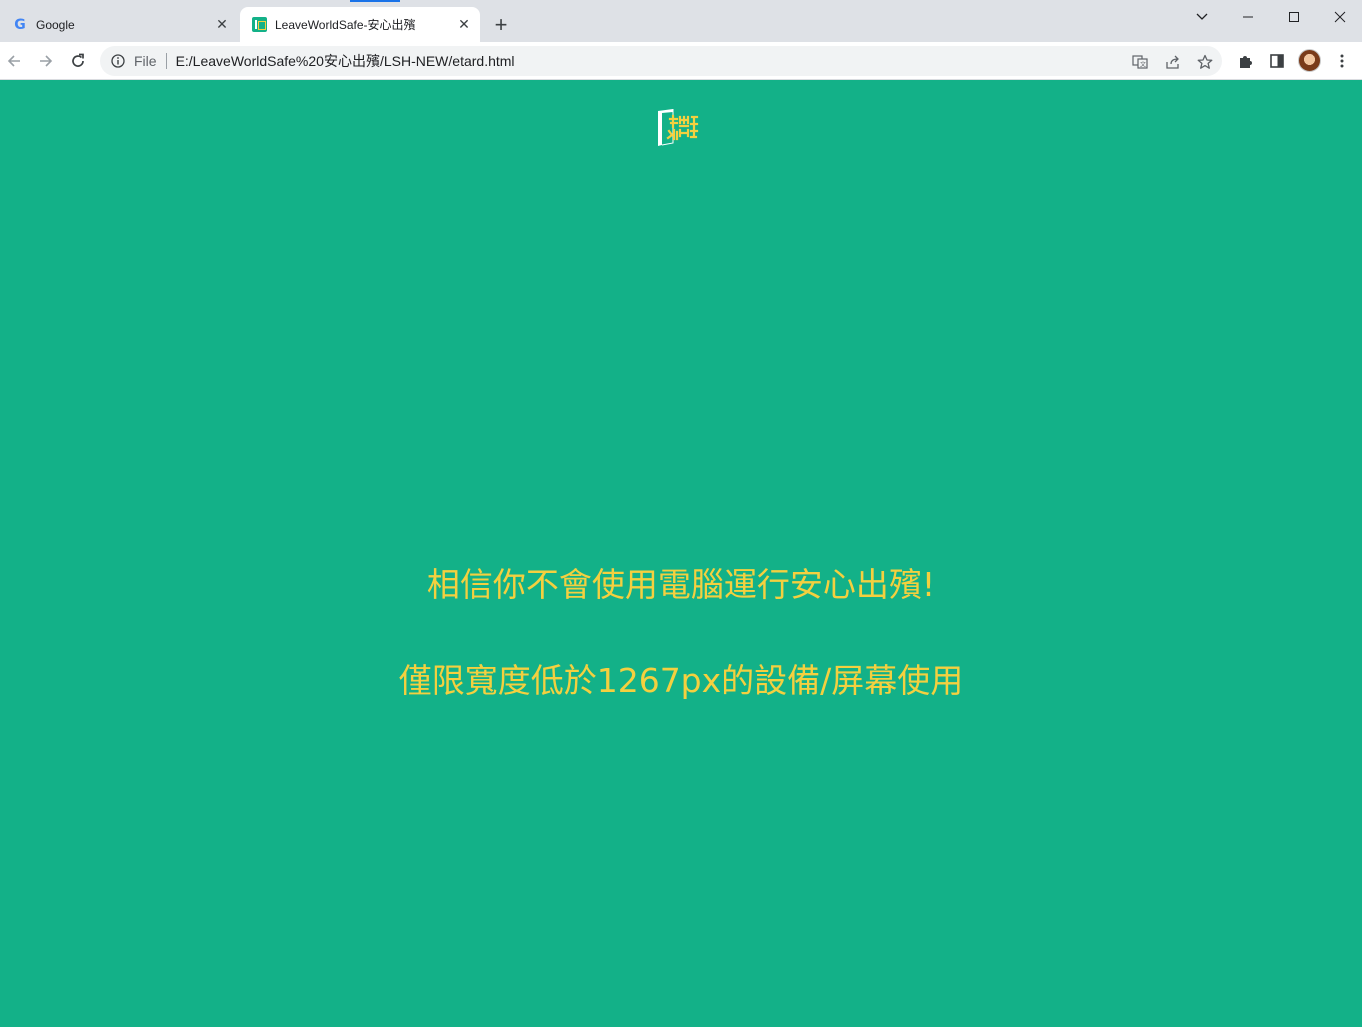 The height and width of the screenshot is (1027, 1362). I want to click on minimize-icon, so click(1248, 17).